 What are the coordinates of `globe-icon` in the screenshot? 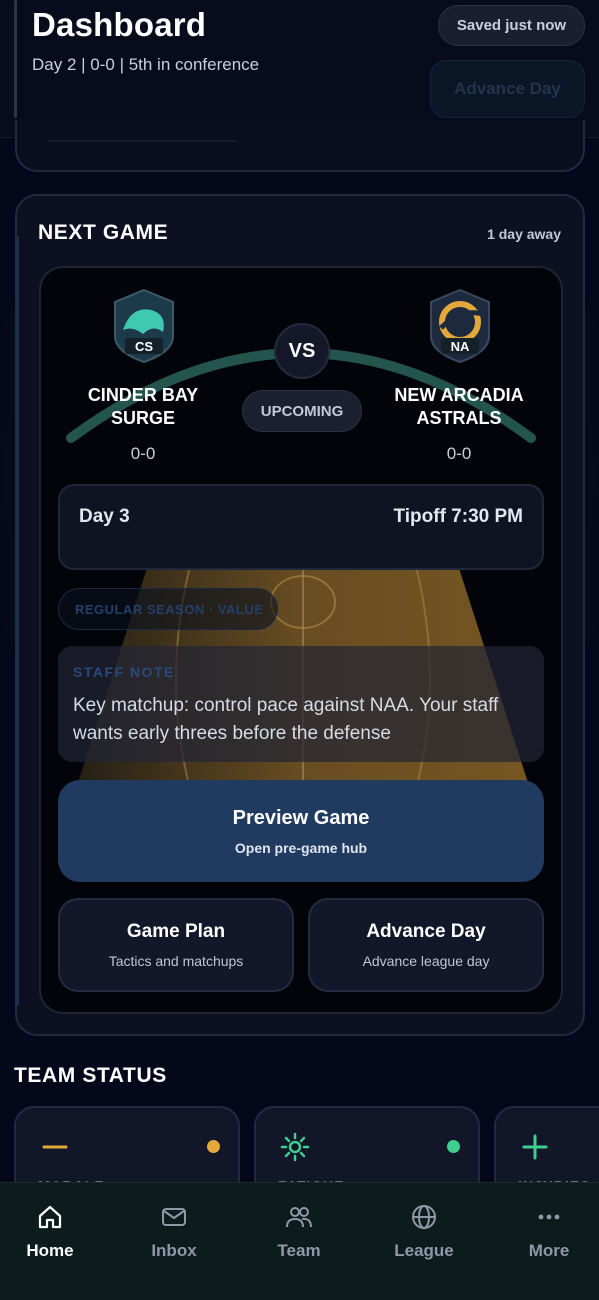 It's located at (424, 1217).